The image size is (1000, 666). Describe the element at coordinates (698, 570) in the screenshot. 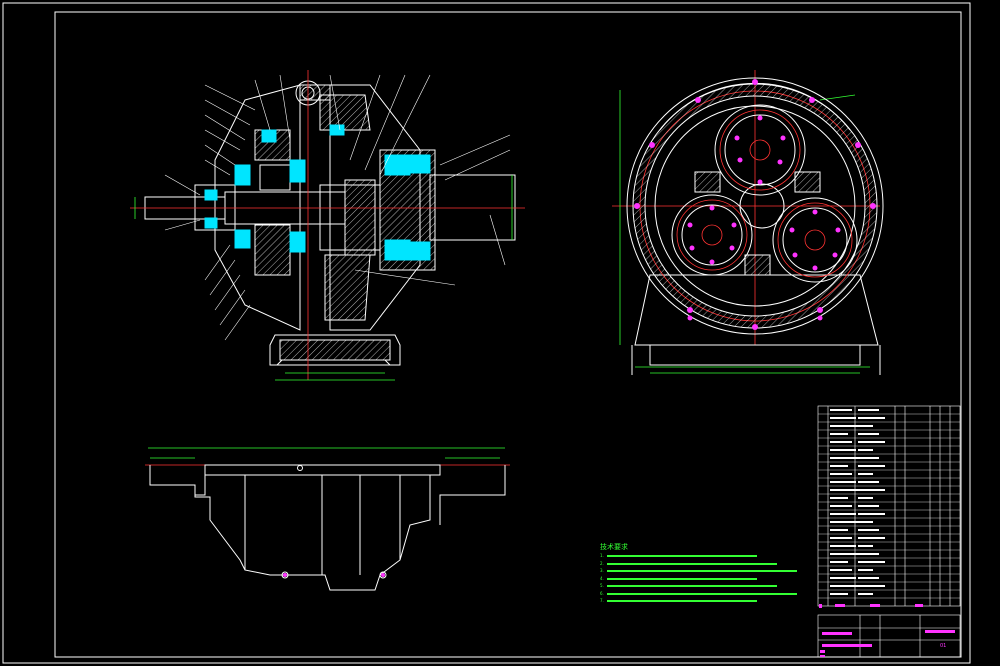

I see `note-line: 3.` at that location.